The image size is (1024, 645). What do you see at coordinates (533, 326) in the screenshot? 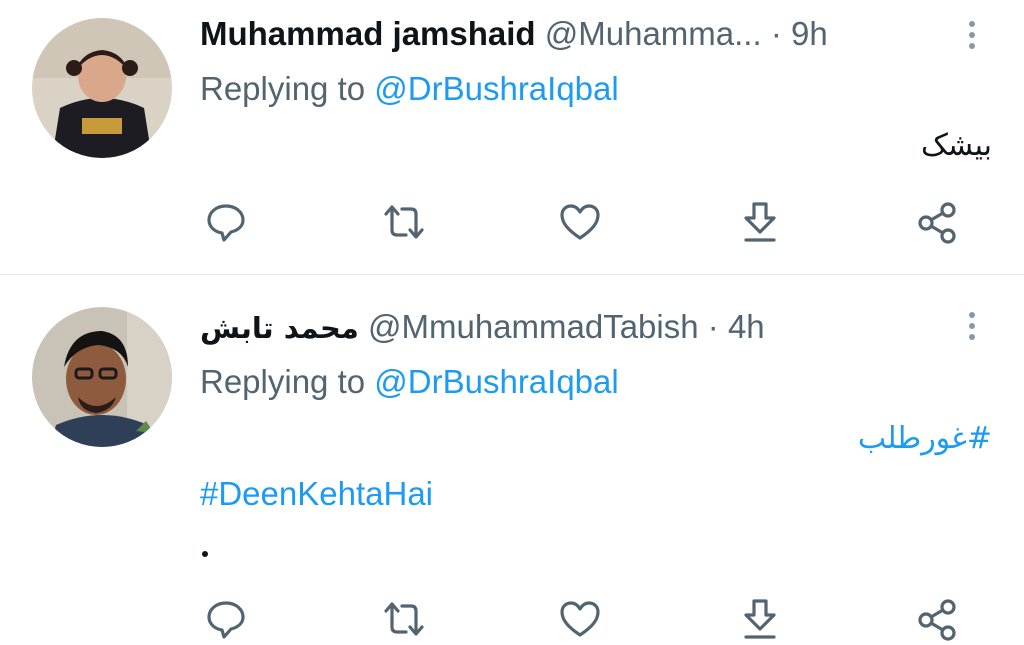
I see `user-handle: @MmuhammadTabish` at bounding box center [533, 326].